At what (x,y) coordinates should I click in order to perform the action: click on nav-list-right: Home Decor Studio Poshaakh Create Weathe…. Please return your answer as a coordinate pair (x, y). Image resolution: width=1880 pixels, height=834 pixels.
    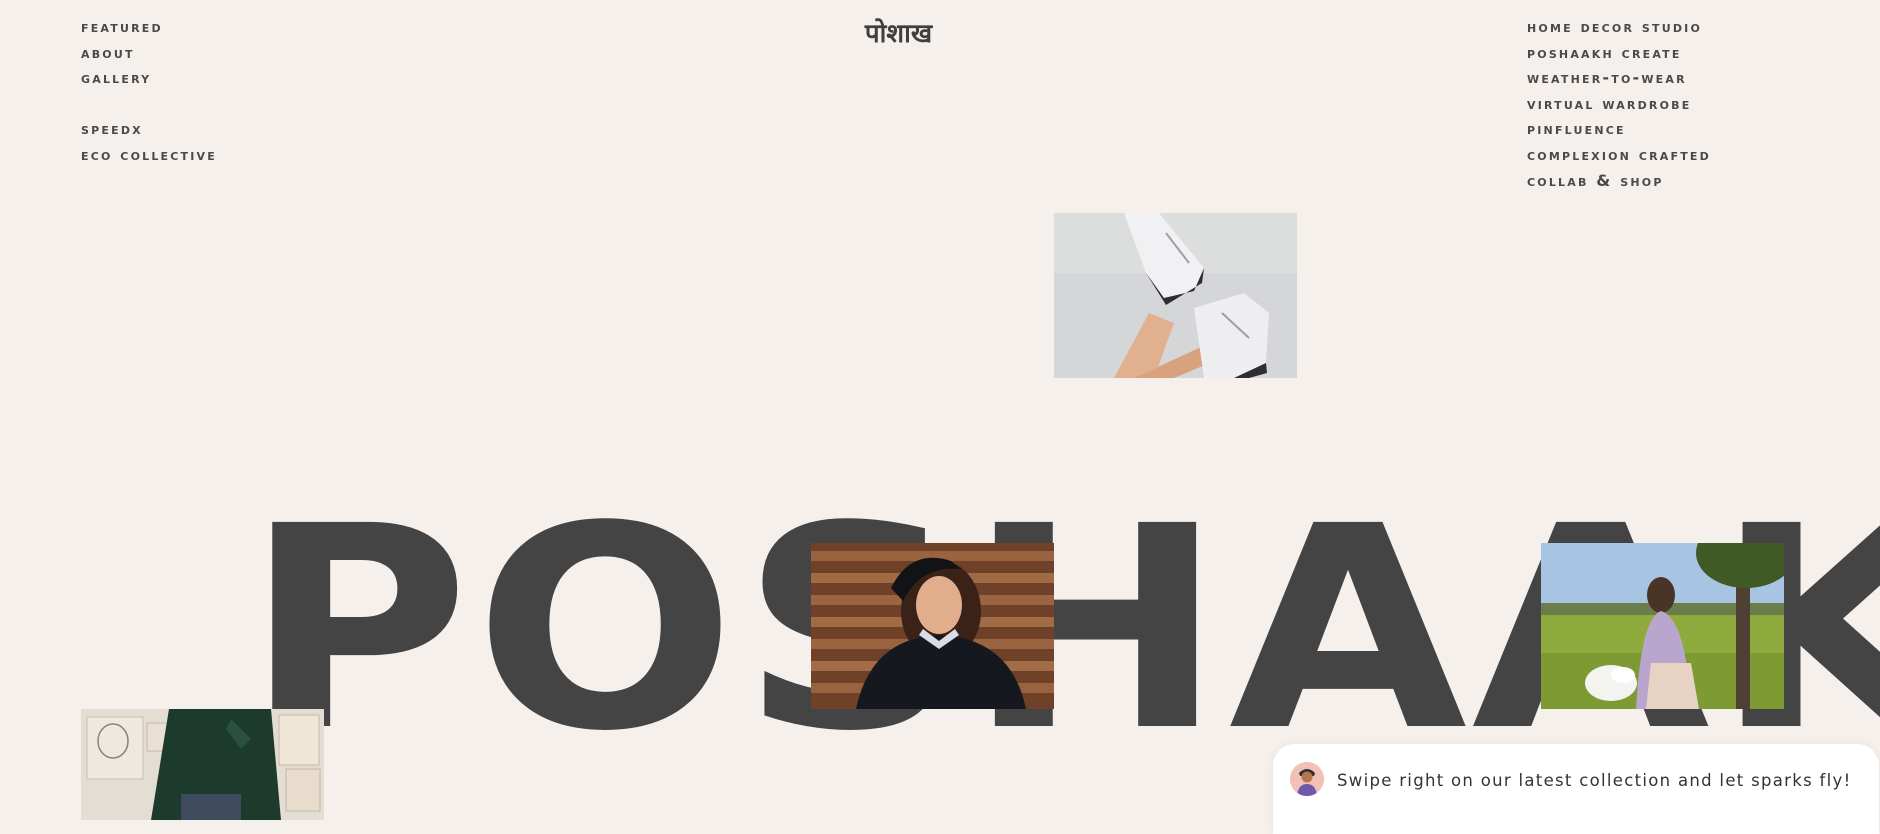
    Looking at the image, I should click on (1619, 103).